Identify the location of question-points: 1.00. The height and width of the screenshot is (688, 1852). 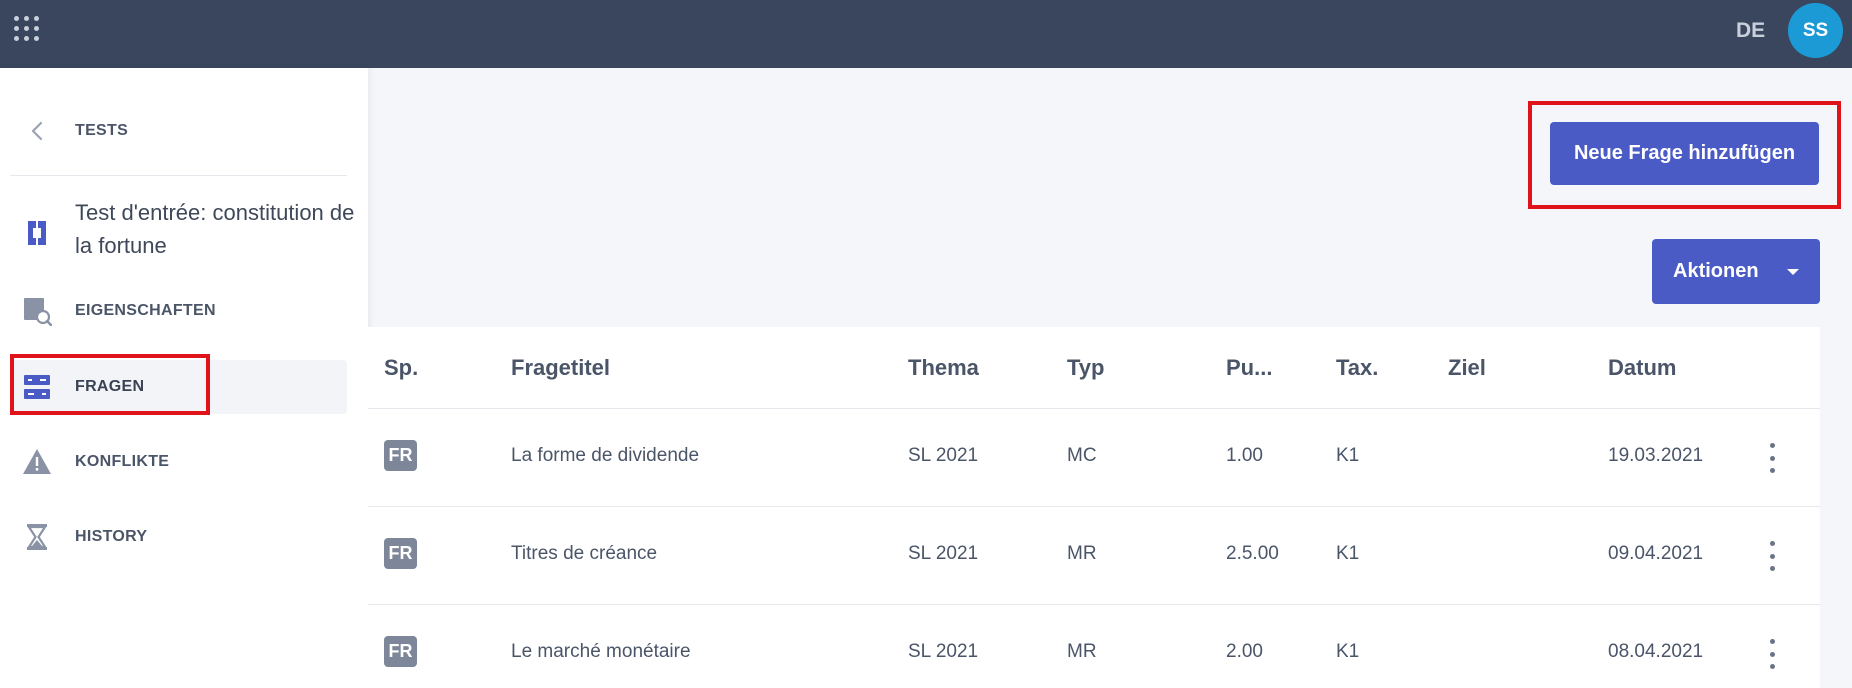
(1244, 455).